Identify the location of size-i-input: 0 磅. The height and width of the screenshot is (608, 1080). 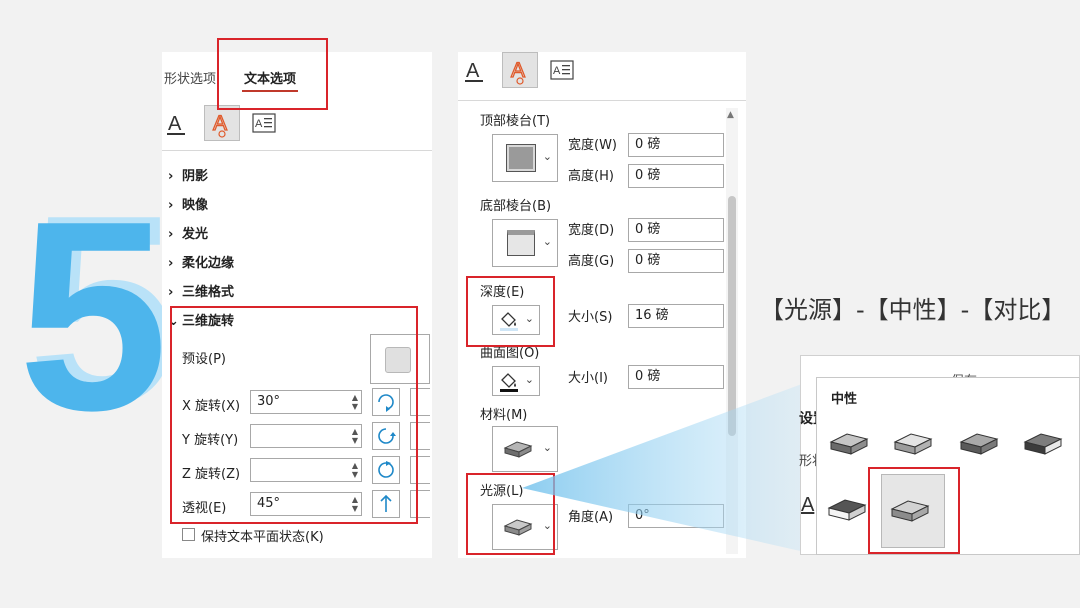
(676, 377).